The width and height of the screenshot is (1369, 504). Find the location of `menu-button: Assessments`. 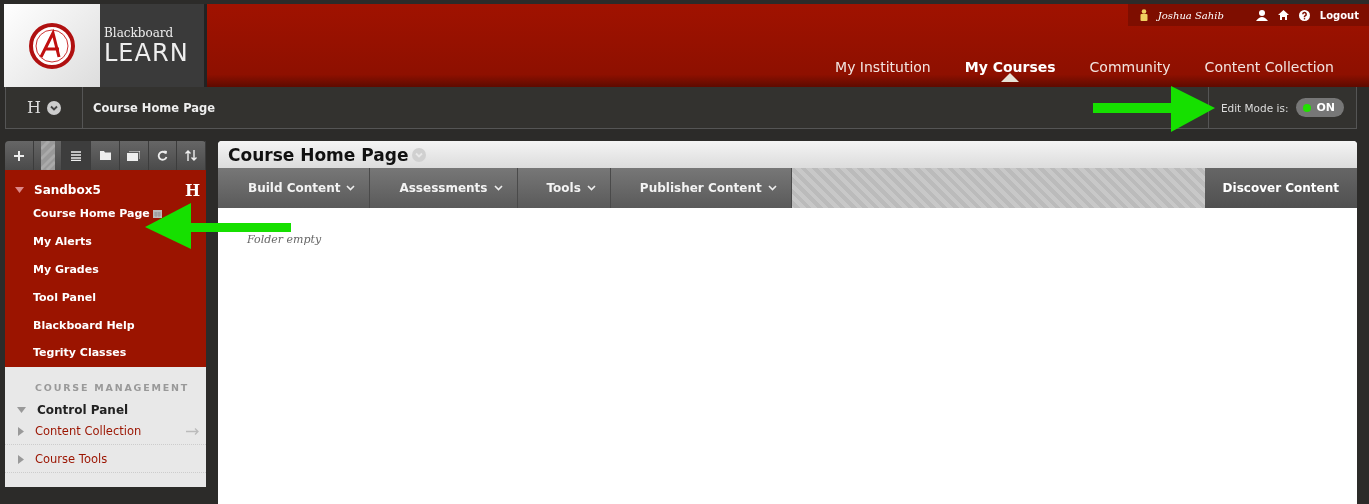

menu-button: Assessments is located at coordinates (444, 188).